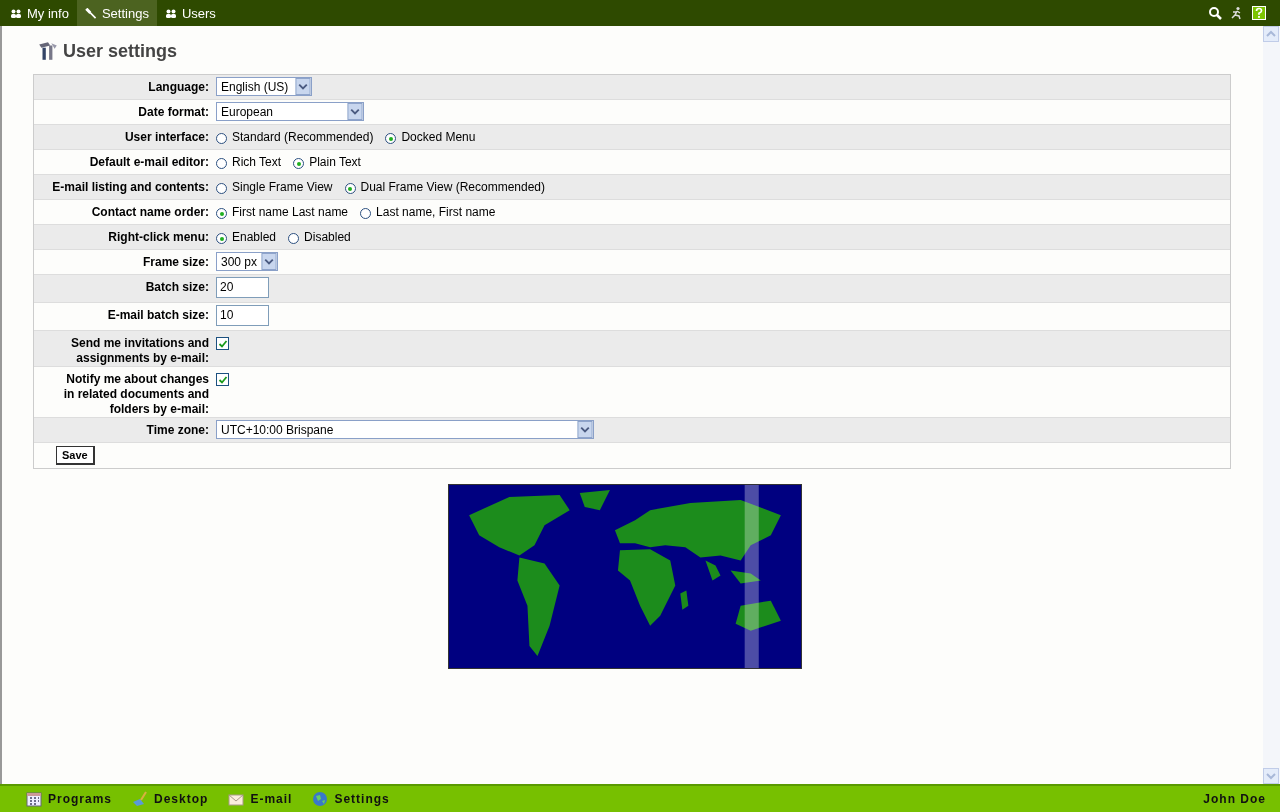 Image resolution: width=1280 pixels, height=812 pixels. Describe the element at coordinates (282, 187) in the screenshot. I see `radio-label: Single Frame View` at that location.